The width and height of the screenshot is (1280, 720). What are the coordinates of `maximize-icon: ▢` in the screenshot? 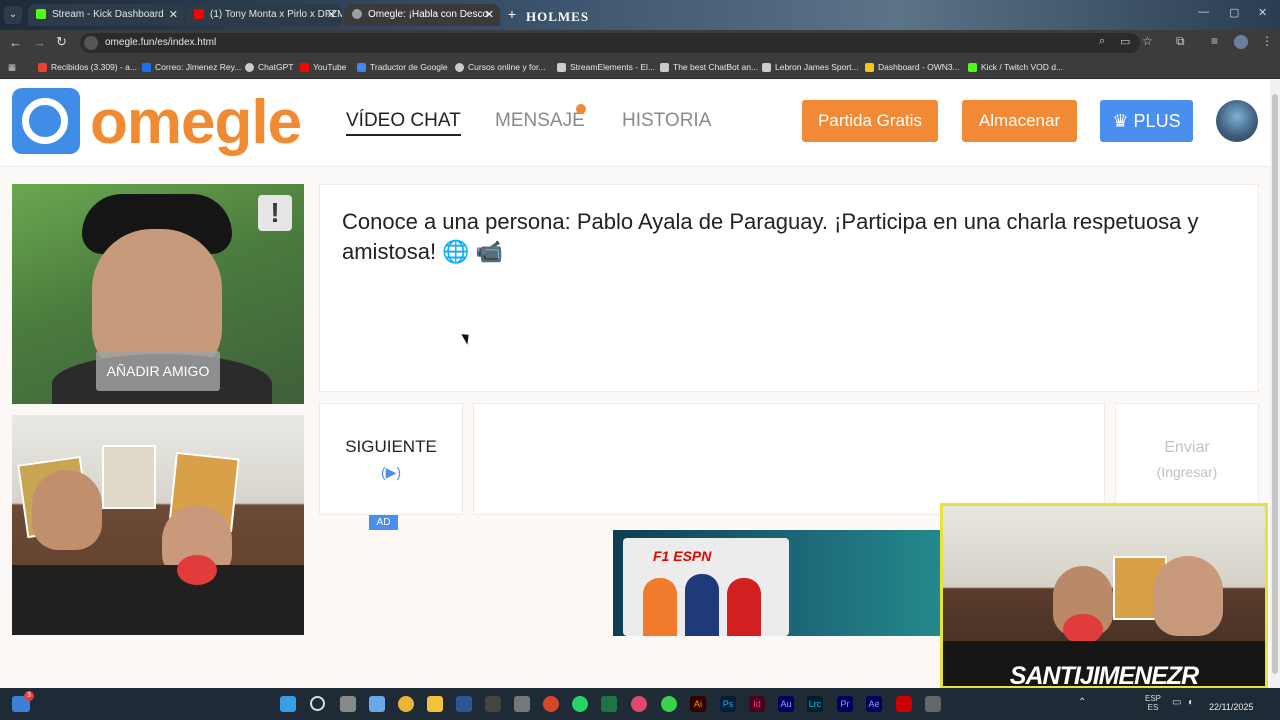 It's located at (1234, 12).